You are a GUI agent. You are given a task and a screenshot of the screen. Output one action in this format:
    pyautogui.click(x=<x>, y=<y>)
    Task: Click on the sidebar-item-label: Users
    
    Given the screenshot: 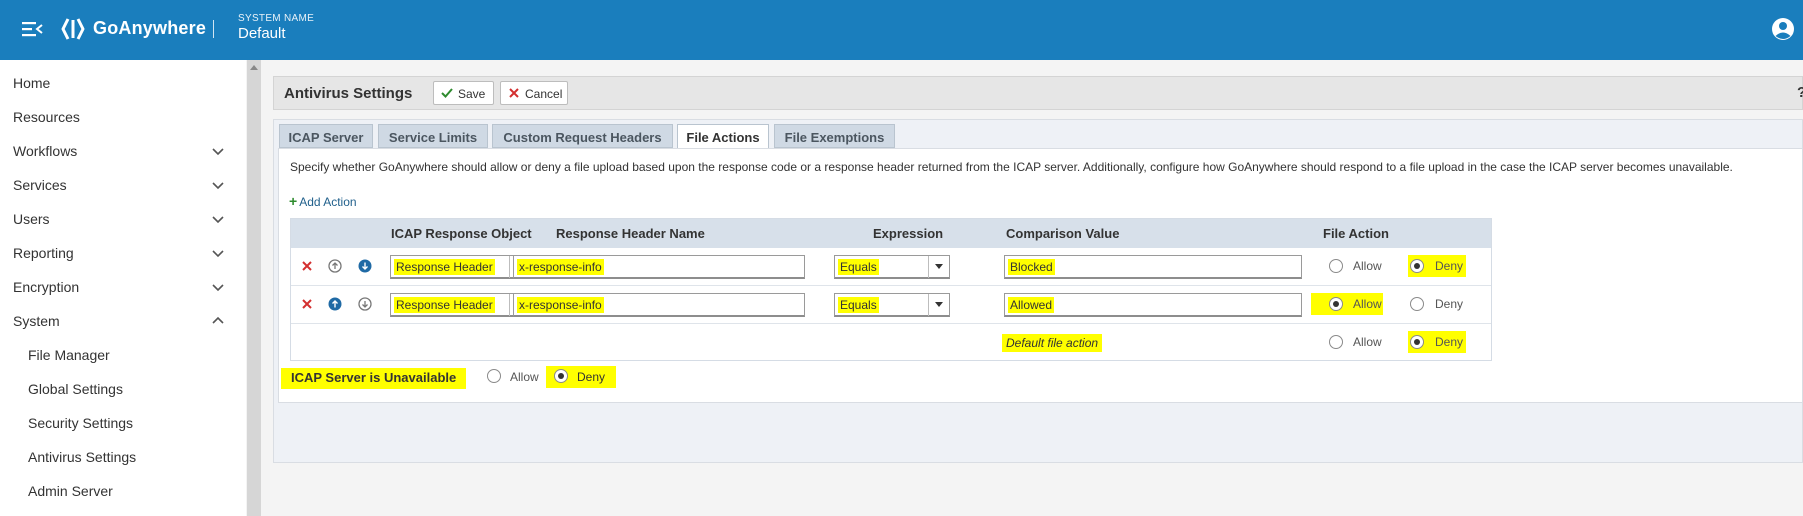 What is the action you would take?
    pyautogui.click(x=31, y=219)
    